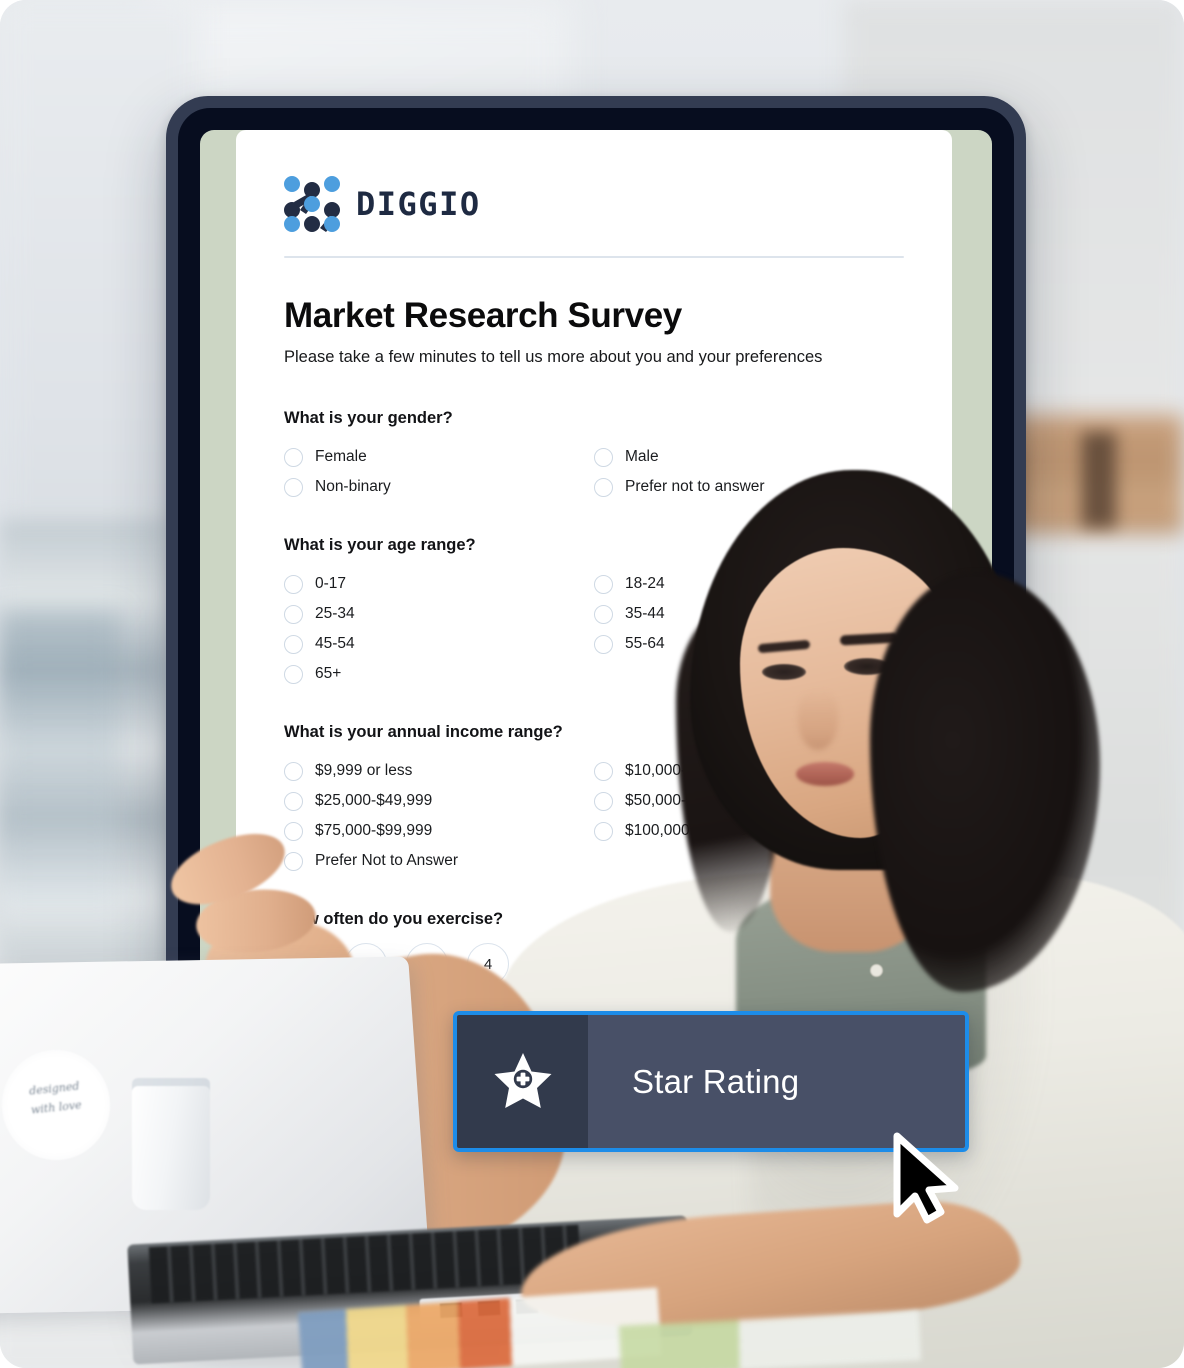 Image resolution: width=1184 pixels, height=1368 pixels. Describe the element at coordinates (749, 801) in the screenshot. I see `option-income-50k-75k: $50,000-$74,999` at that location.